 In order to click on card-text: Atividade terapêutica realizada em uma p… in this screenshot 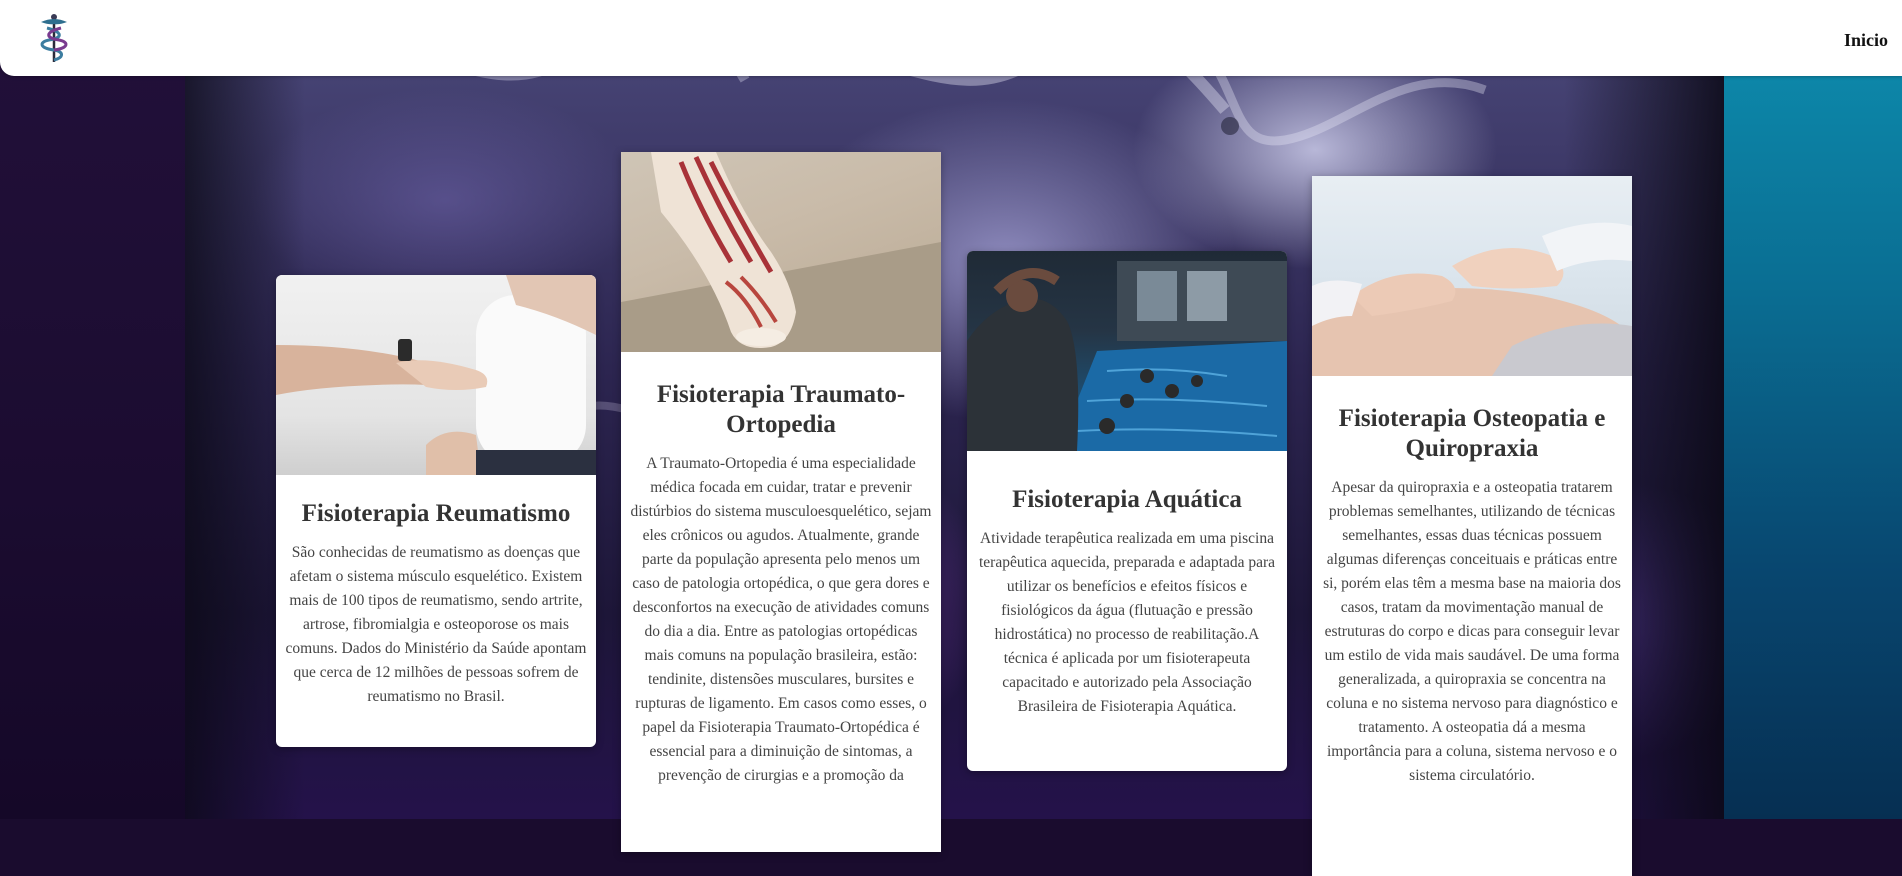, I will do `click(1127, 622)`.